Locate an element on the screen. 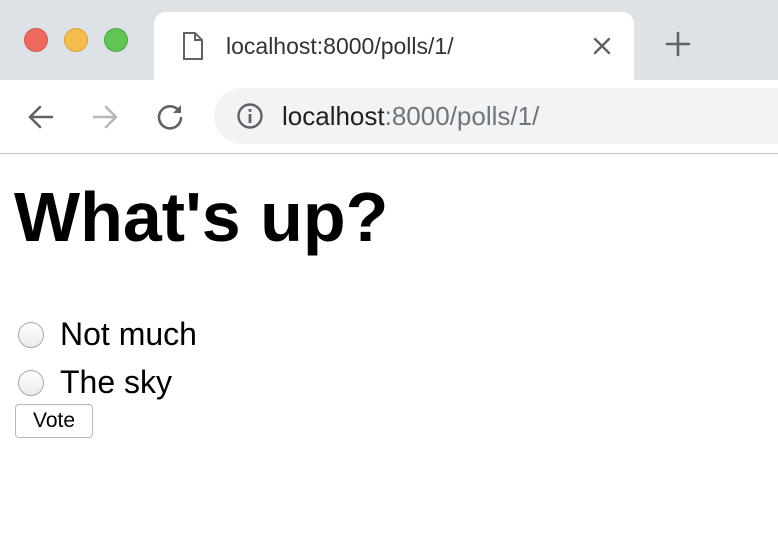 This screenshot has height=558, width=778. choice-label: Not much is located at coordinates (128, 334).